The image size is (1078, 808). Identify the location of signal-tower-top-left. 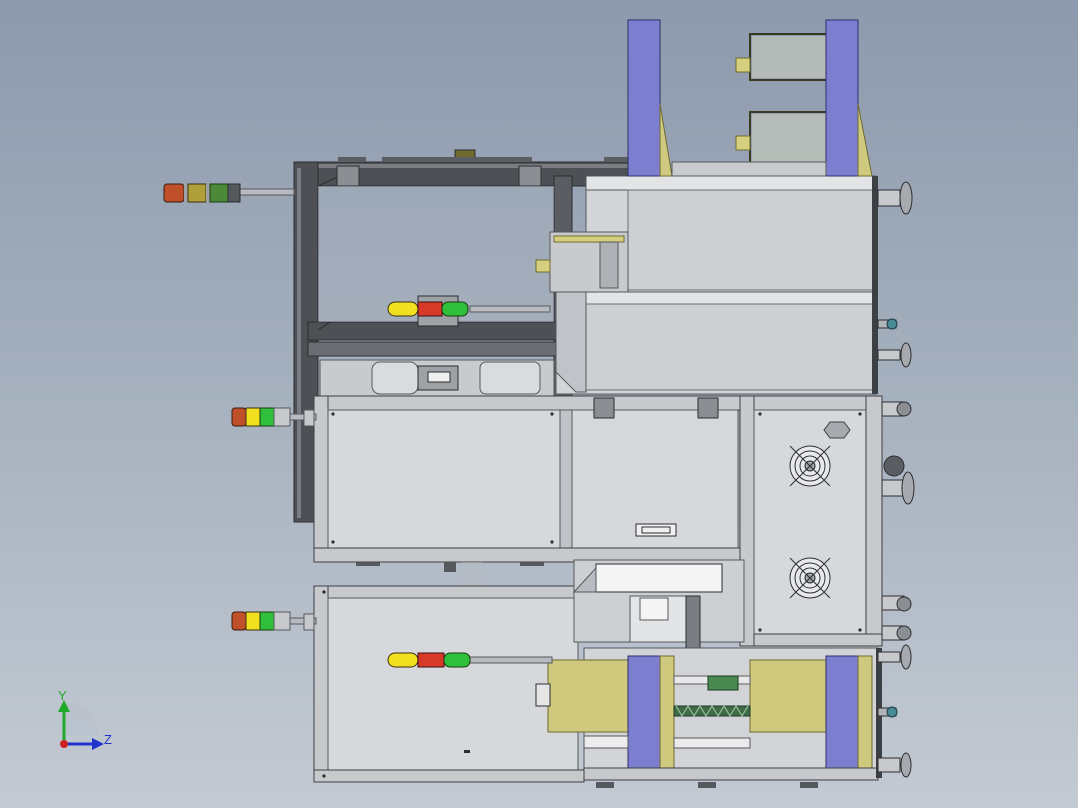
(229, 193).